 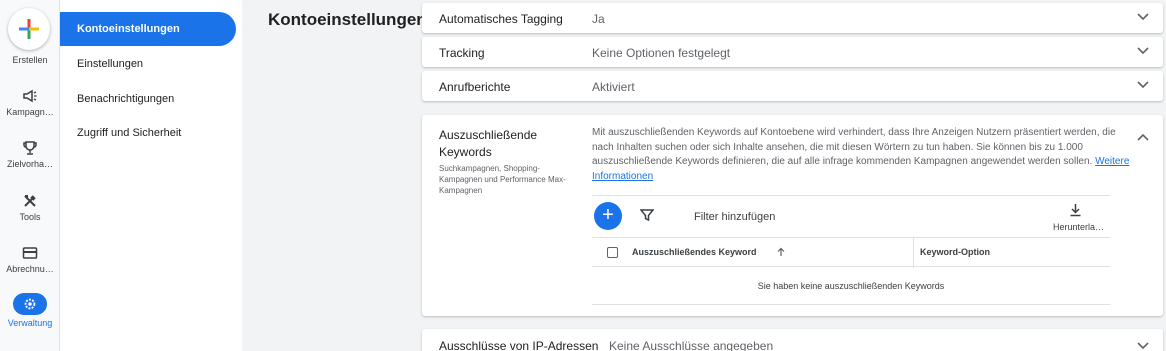 I want to click on create-button, so click(x=29, y=29).